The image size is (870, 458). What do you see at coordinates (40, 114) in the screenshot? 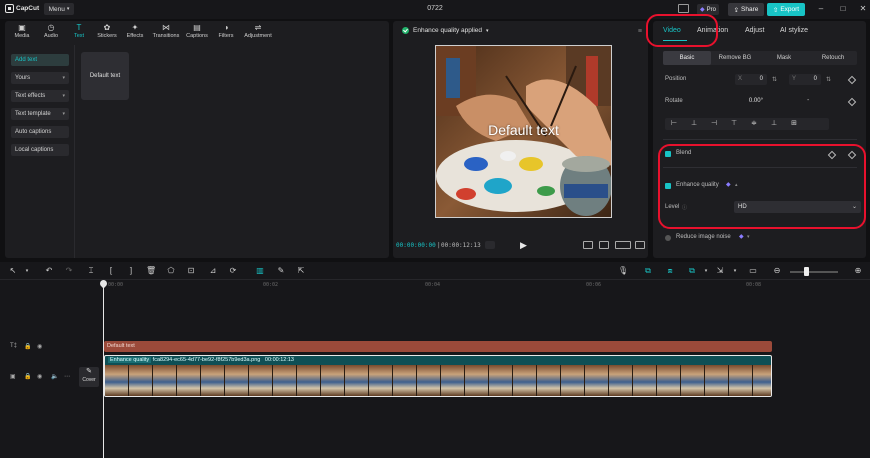
I see `sidebar-item-text-template: Text template ▾` at bounding box center [40, 114].